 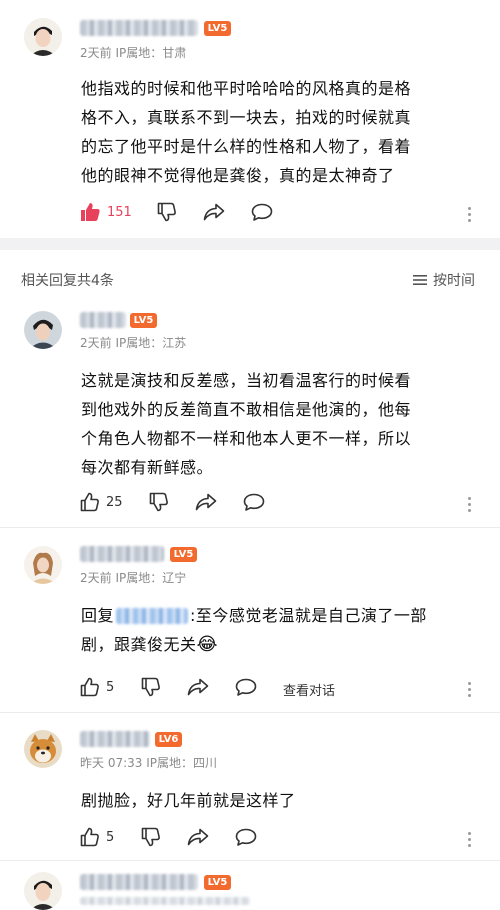 What do you see at coordinates (119, 212) in the screenshot?
I see `like-count: 151` at bounding box center [119, 212].